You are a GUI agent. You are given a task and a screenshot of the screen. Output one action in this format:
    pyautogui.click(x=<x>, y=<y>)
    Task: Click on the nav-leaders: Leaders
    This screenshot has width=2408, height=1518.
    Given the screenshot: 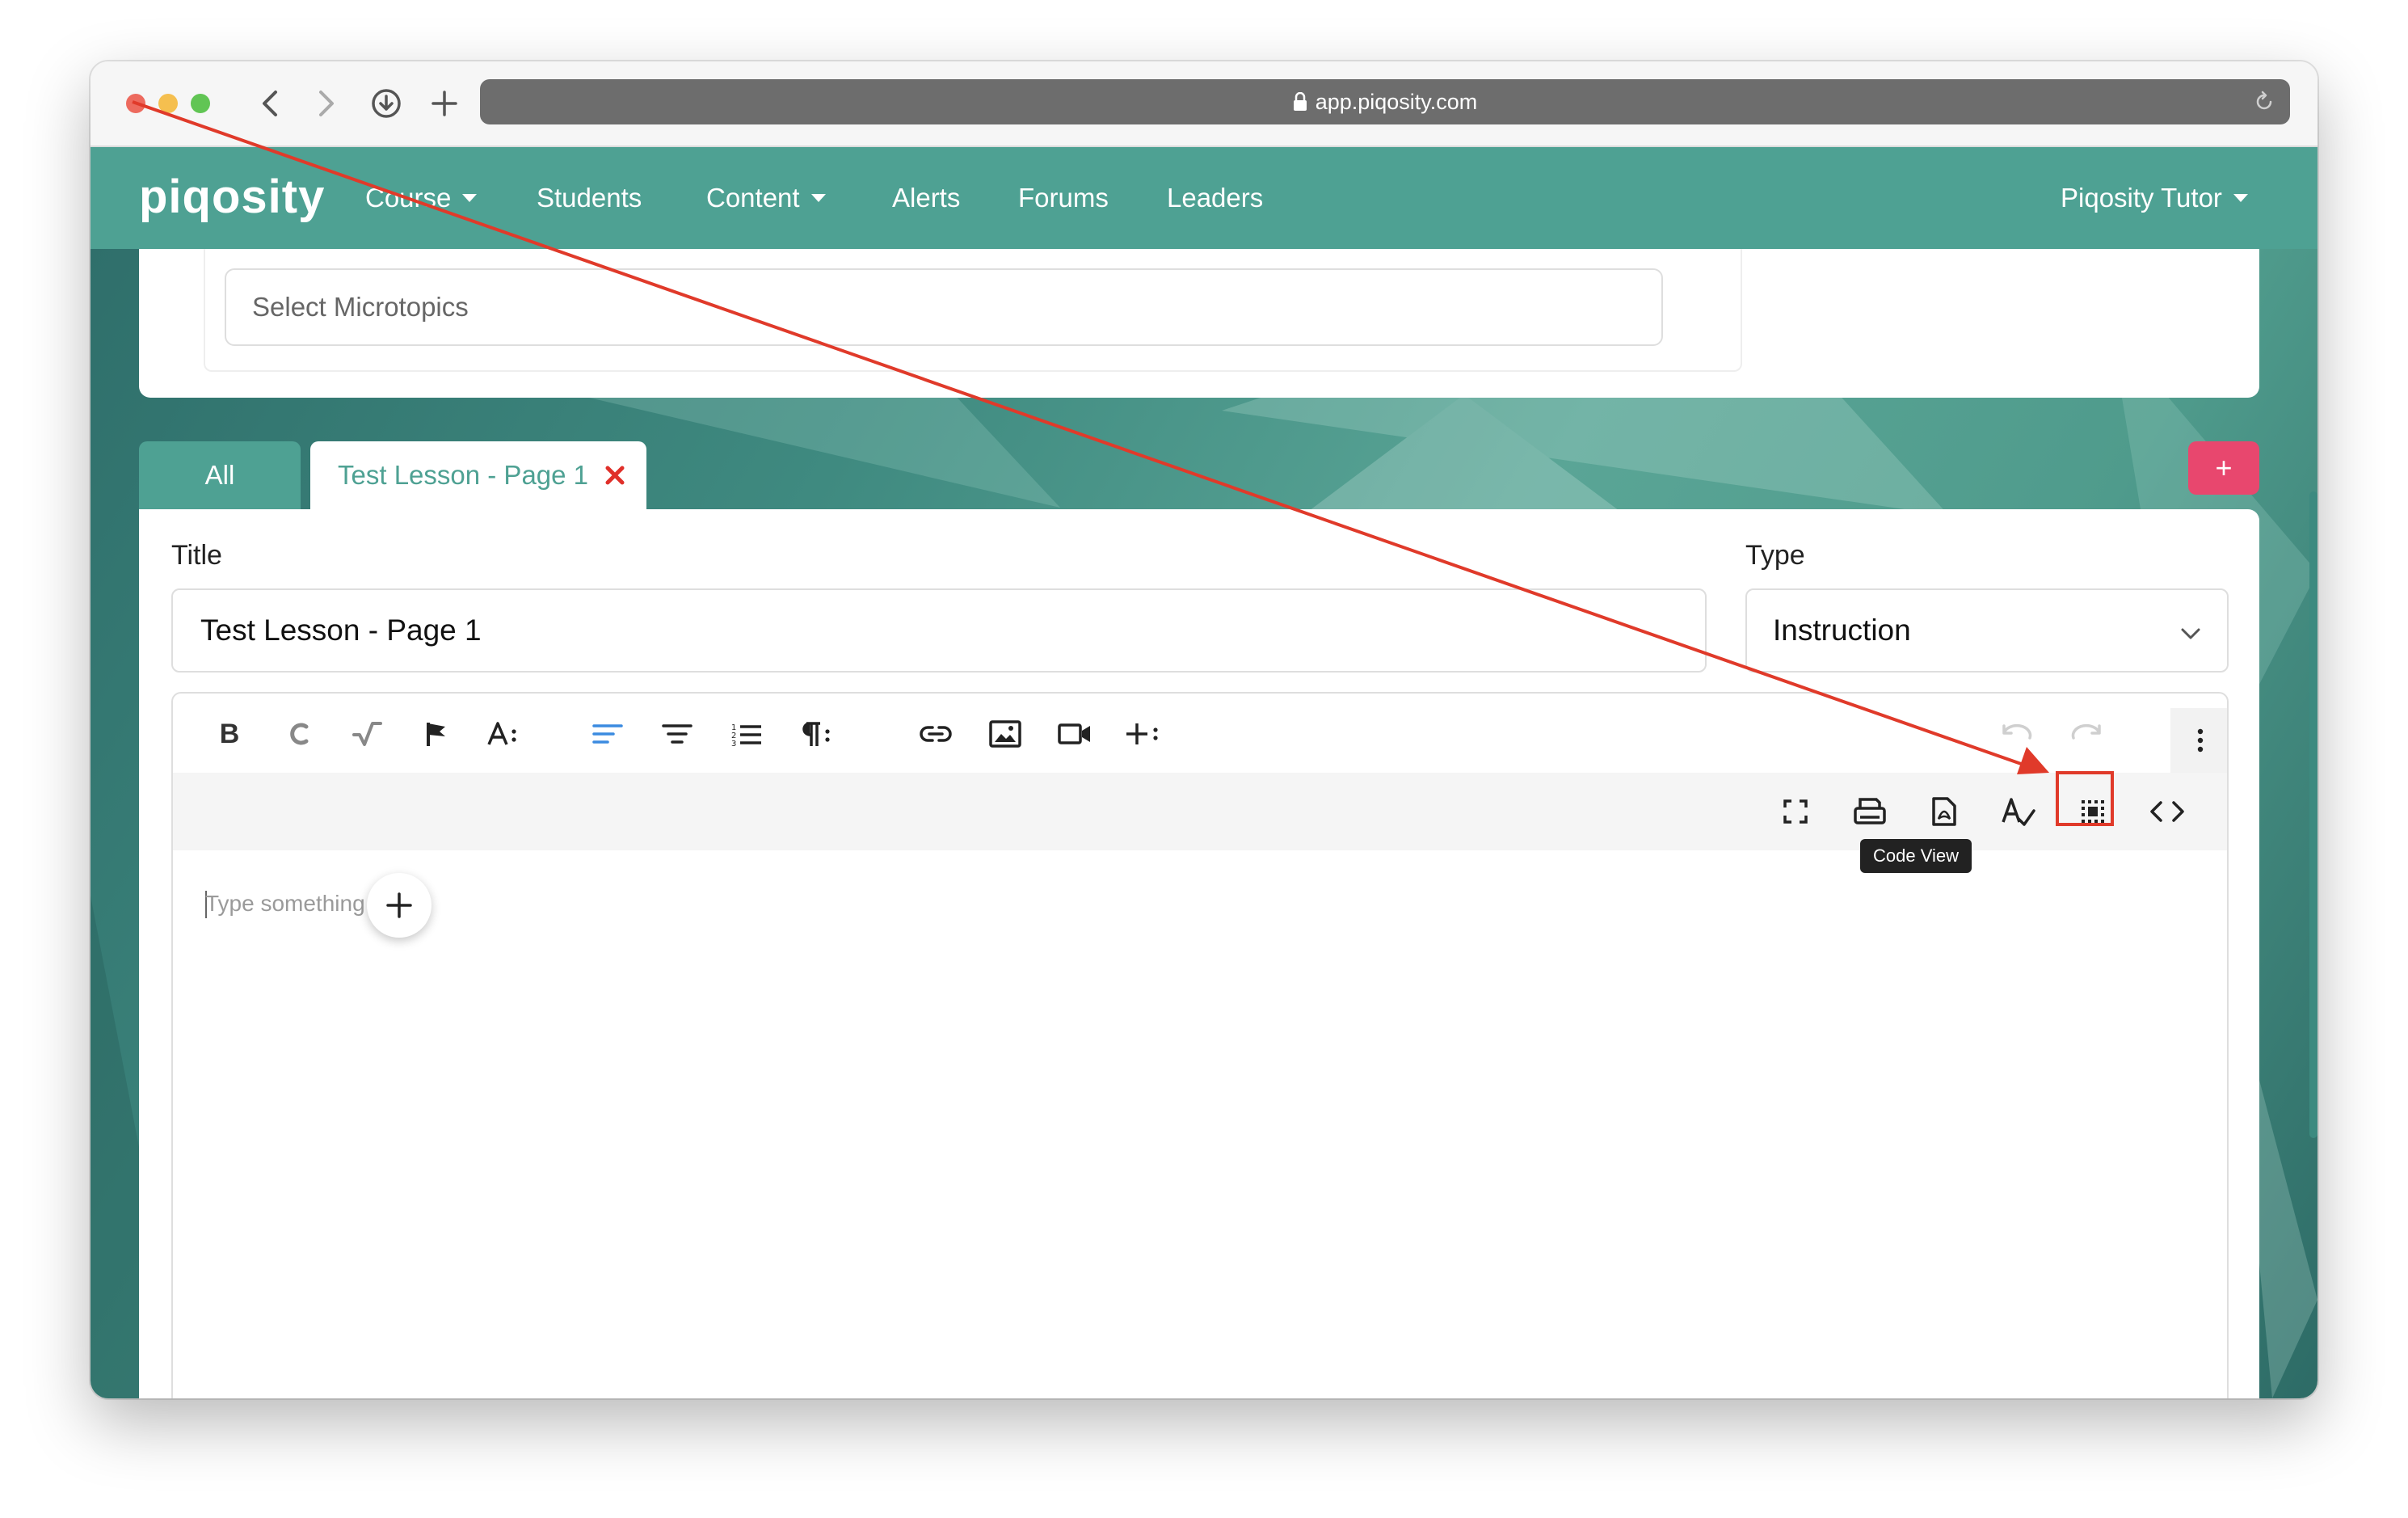 What is the action you would take?
    pyautogui.click(x=1215, y=198)
    